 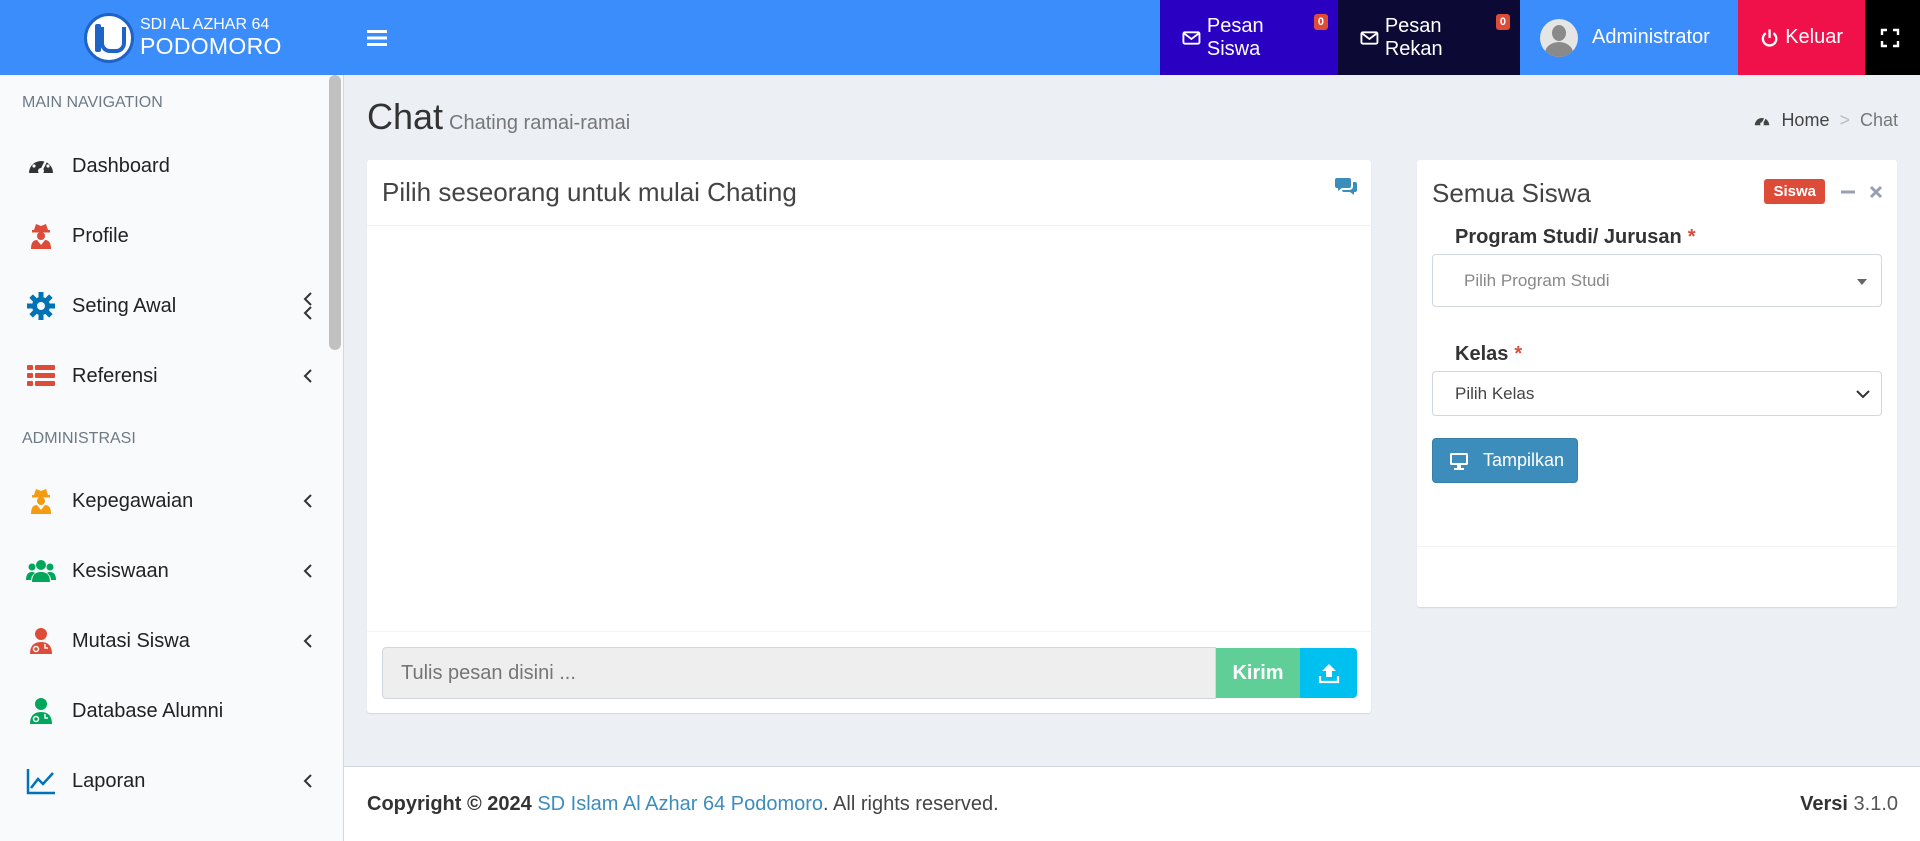 What do you see at coordinates (41, 571) in the screenshot?
I see `users-icon` at bounding box center [41, 571].